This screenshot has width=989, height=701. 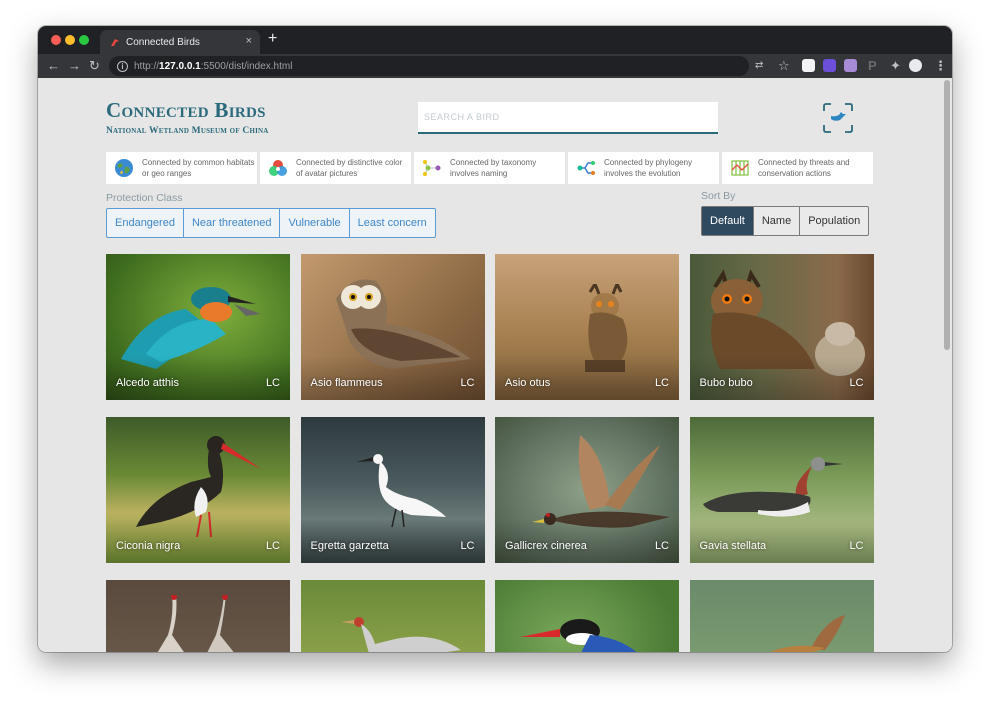 I want to click on bird-card: Gallicrex cinerea LC, so click(x=587, y=490).